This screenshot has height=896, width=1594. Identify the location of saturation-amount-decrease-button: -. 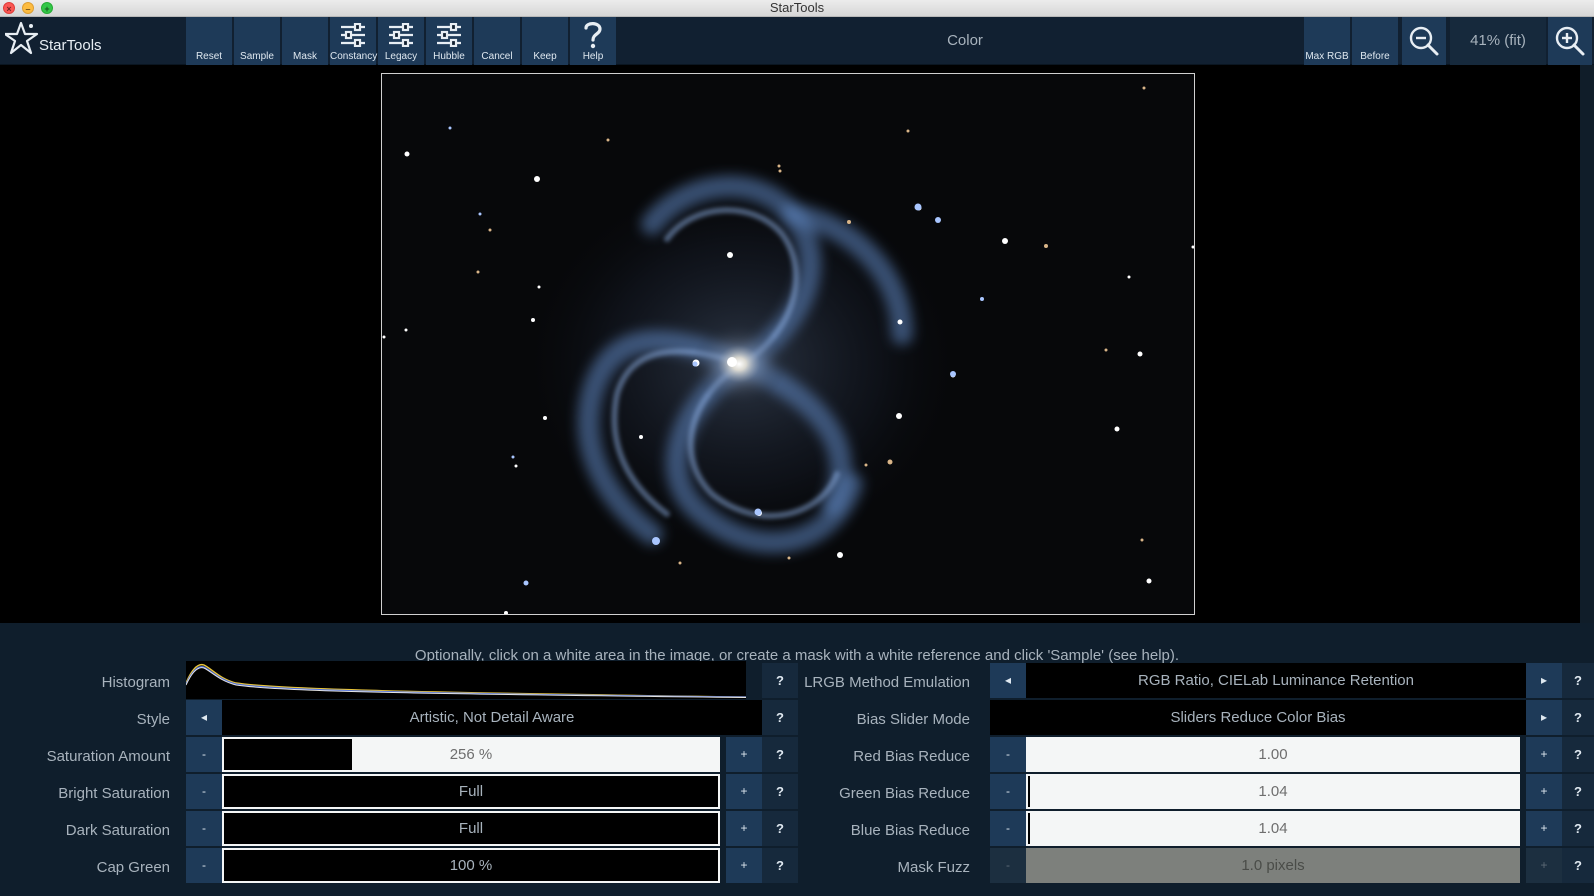
(204, 754).